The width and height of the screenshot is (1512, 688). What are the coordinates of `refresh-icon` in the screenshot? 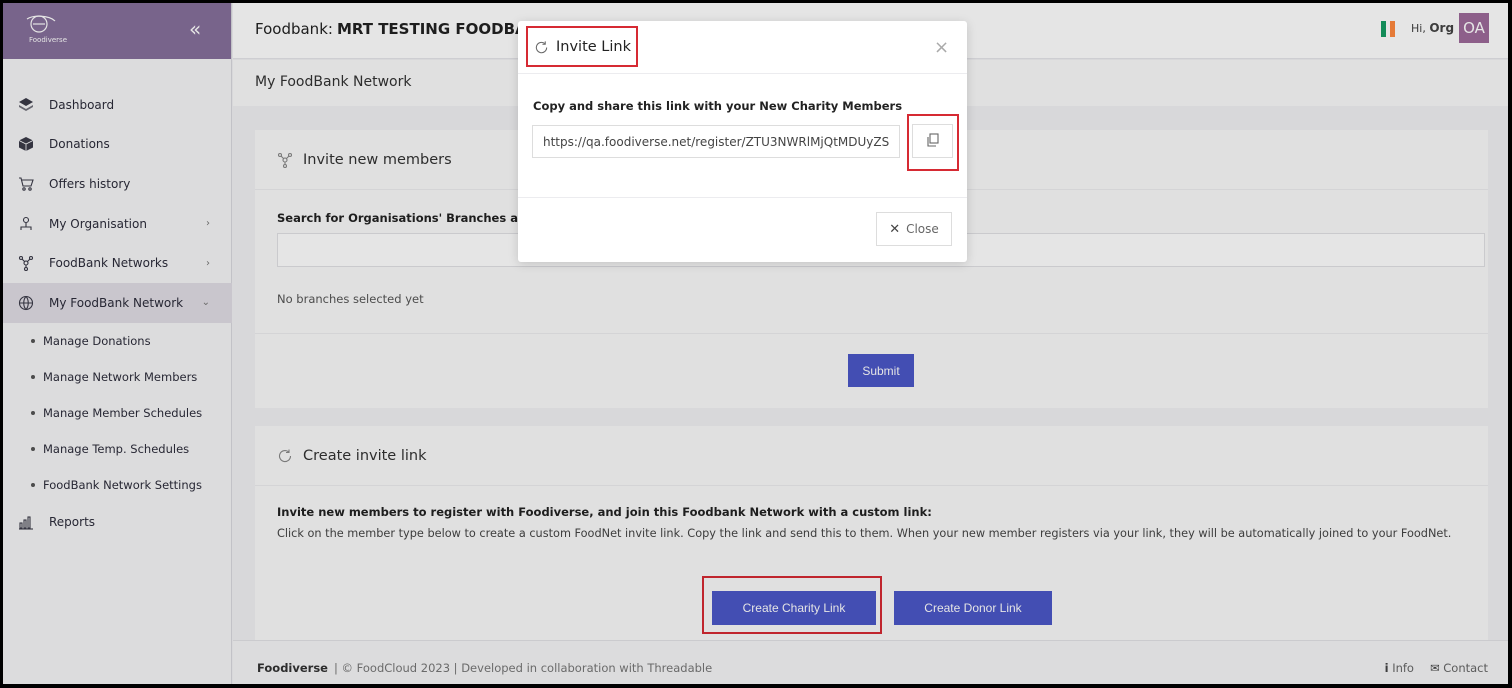 It's located at (541, 49).